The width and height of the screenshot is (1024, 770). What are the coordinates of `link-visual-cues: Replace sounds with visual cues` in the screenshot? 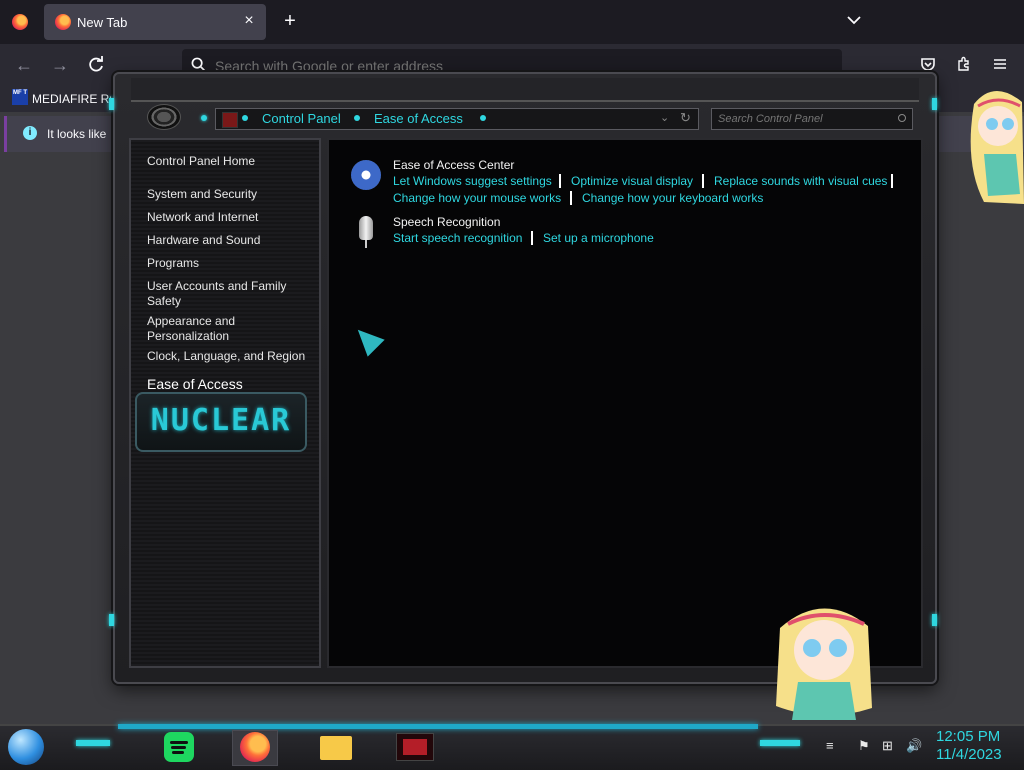 It's located at (800, 181).